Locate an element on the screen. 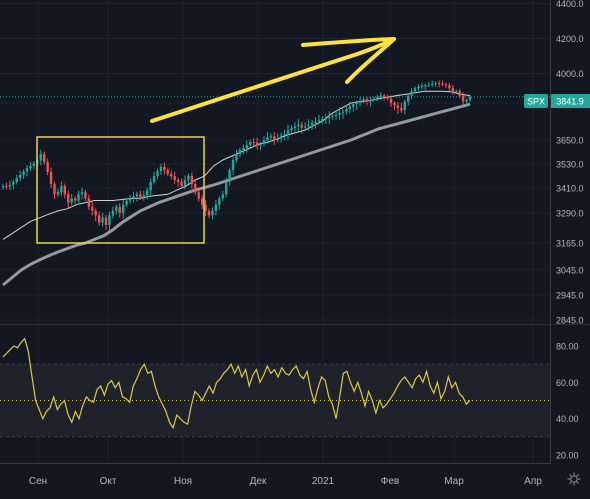  symbol-tag: SPX is located at coordinates (536, 101).